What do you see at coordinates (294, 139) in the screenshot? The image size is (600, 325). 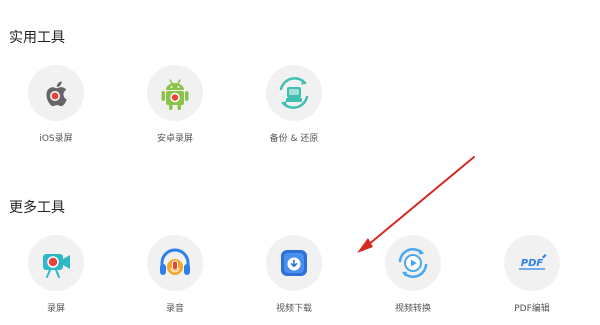 I see `tool-label: 备份 & 还原` at bounding box center [294, 139].